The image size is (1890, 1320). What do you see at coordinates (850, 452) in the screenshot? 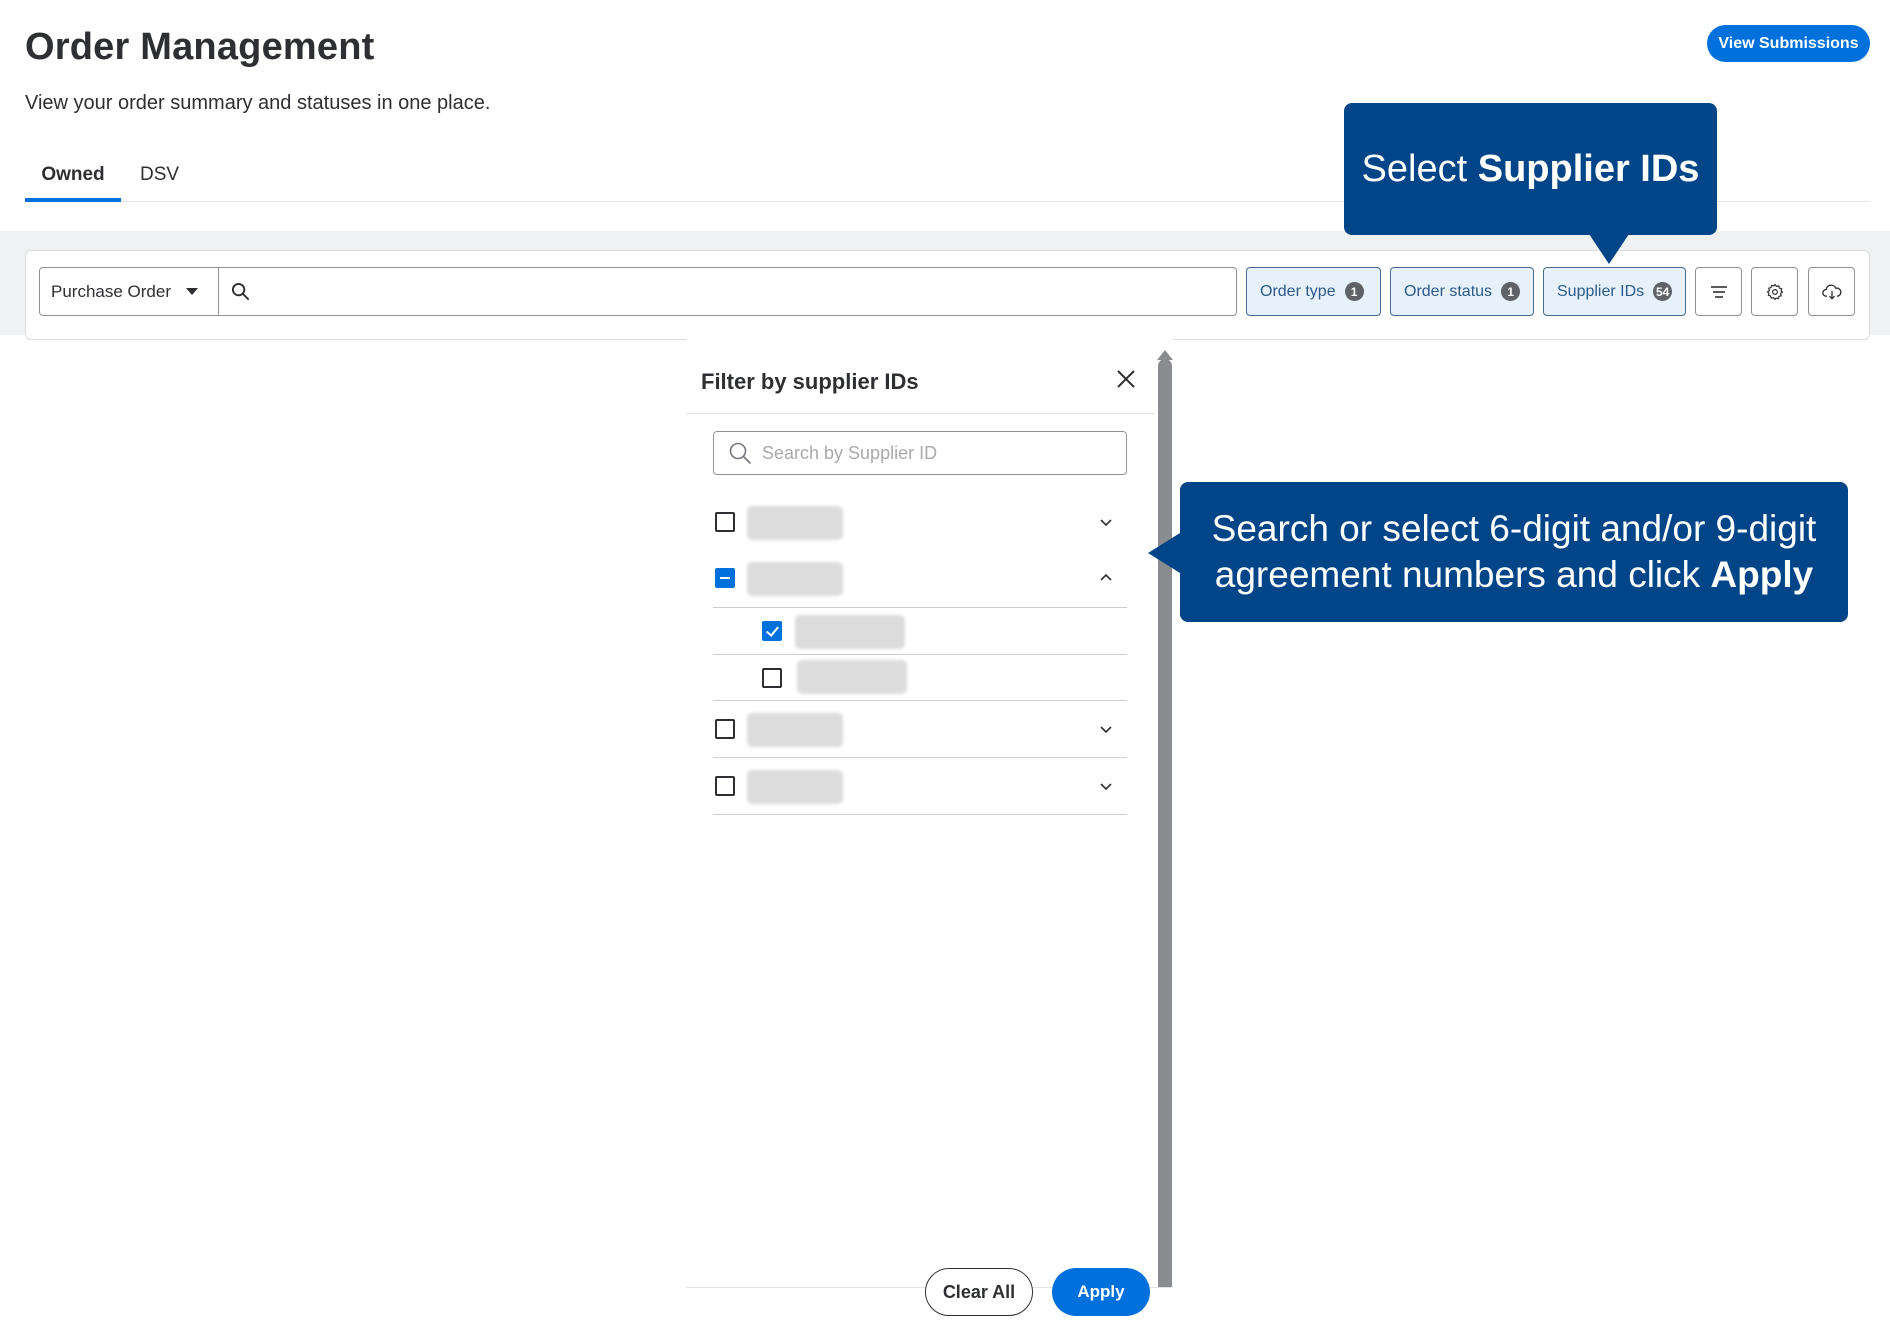
I see `search-placeholder: Search by Supplier ID` at bounding box center [850, 452].